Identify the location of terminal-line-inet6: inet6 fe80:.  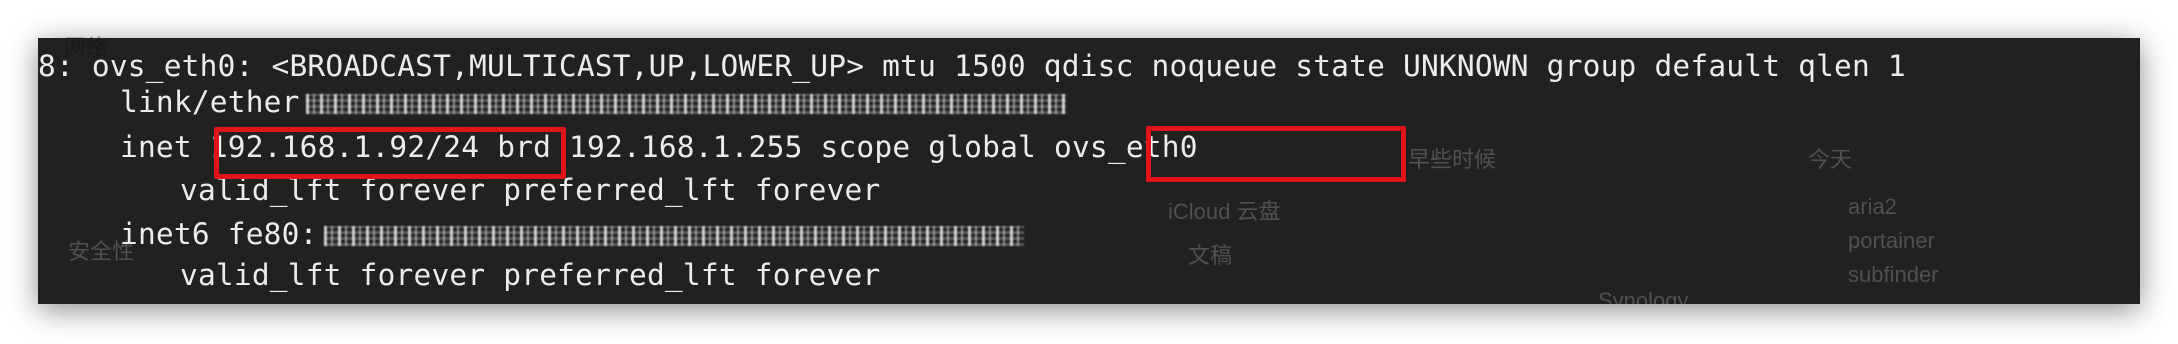
(572, 234).